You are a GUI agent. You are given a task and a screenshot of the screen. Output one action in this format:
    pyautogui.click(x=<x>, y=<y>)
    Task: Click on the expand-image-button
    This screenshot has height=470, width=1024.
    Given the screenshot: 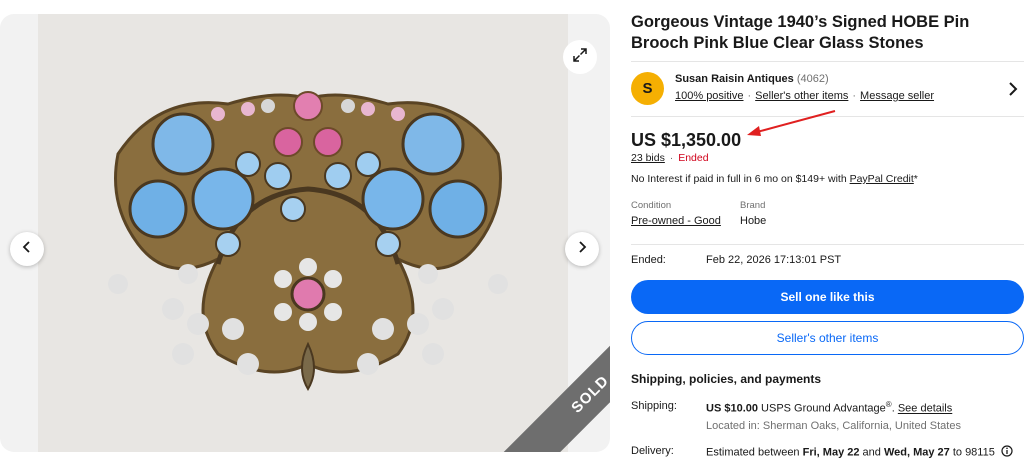 What is the action you would take?
    pyautogui.click(x=580, y=57)
    